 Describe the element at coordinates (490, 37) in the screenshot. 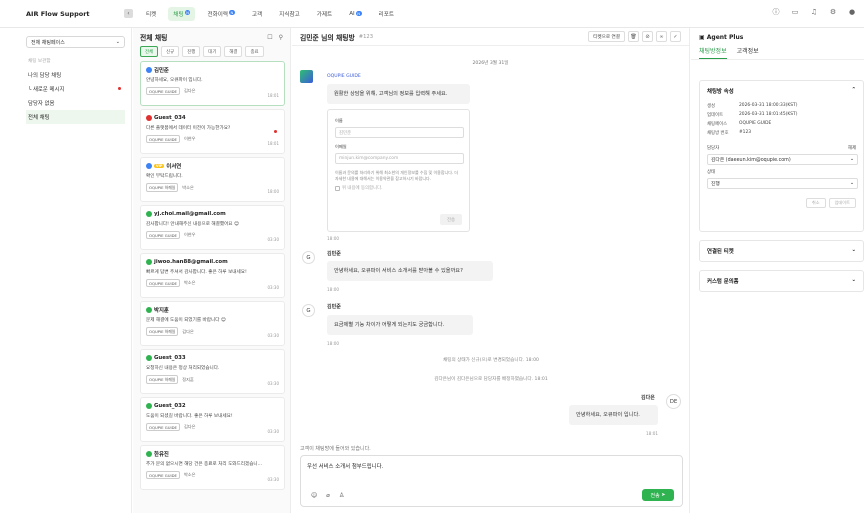

I see `chat-header: 김민준 님의 채팅방 #123 티켓으로 연결 🗑 ⊘ ∞ ✓` at that location.